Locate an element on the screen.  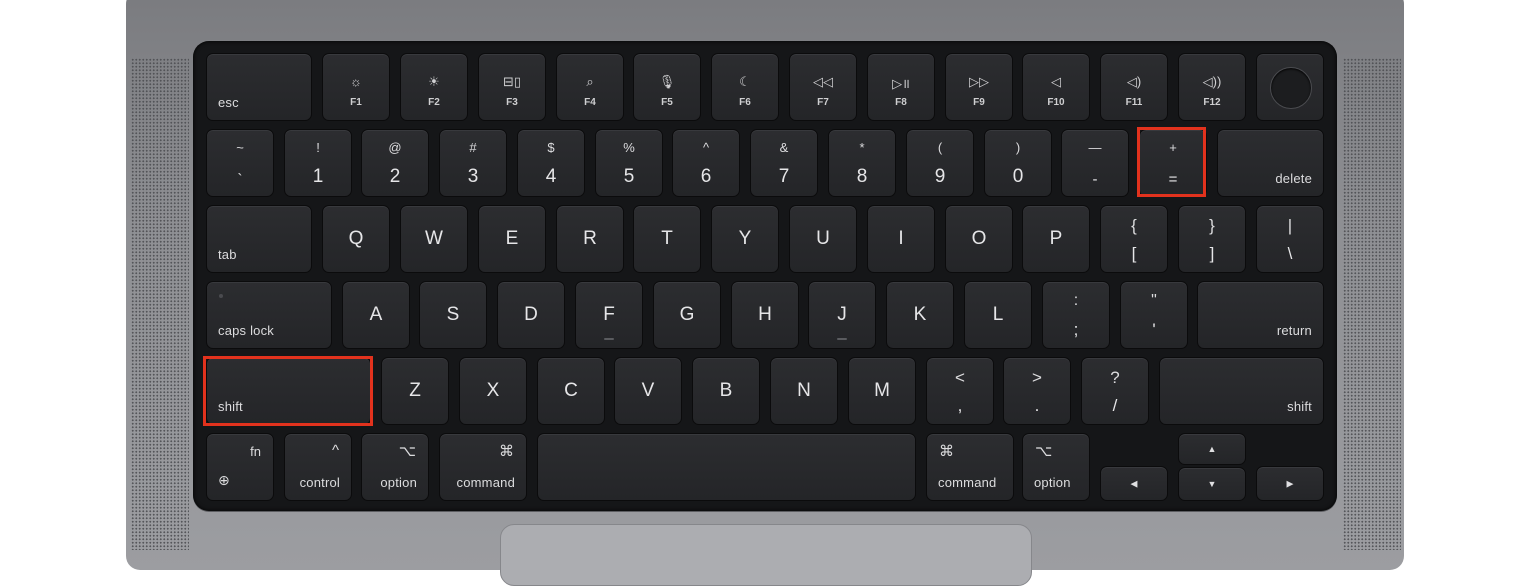
volume-up-icon: ◁)) is located at coordinates (1212, 81).